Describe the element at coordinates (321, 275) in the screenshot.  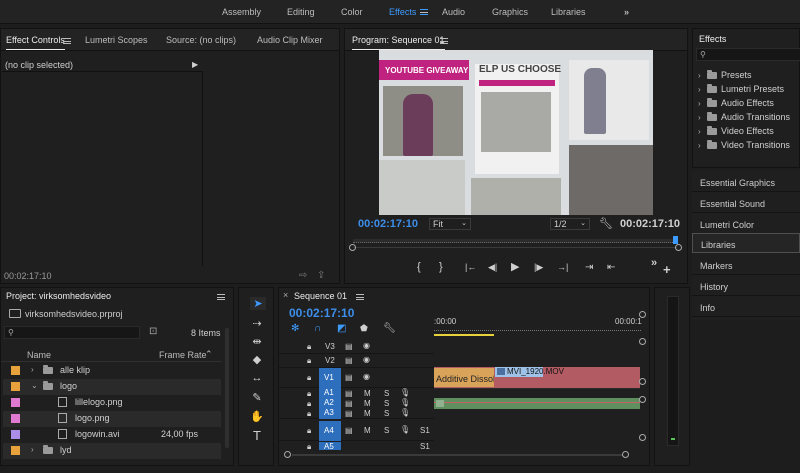
I see `export-icon: ⇪` at that location.